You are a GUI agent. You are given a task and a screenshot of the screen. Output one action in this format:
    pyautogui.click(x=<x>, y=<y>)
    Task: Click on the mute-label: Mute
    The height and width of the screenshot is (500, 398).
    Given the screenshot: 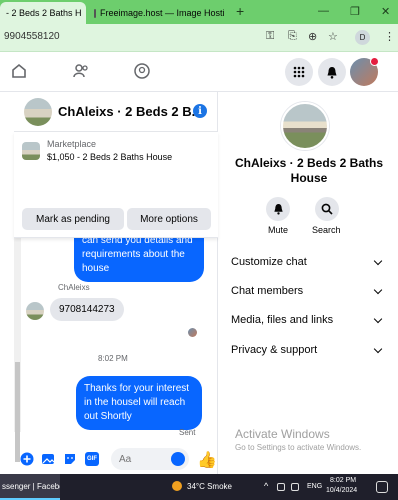 What is the action you would take?
    pyautogui.click(x=278, y=230)
    